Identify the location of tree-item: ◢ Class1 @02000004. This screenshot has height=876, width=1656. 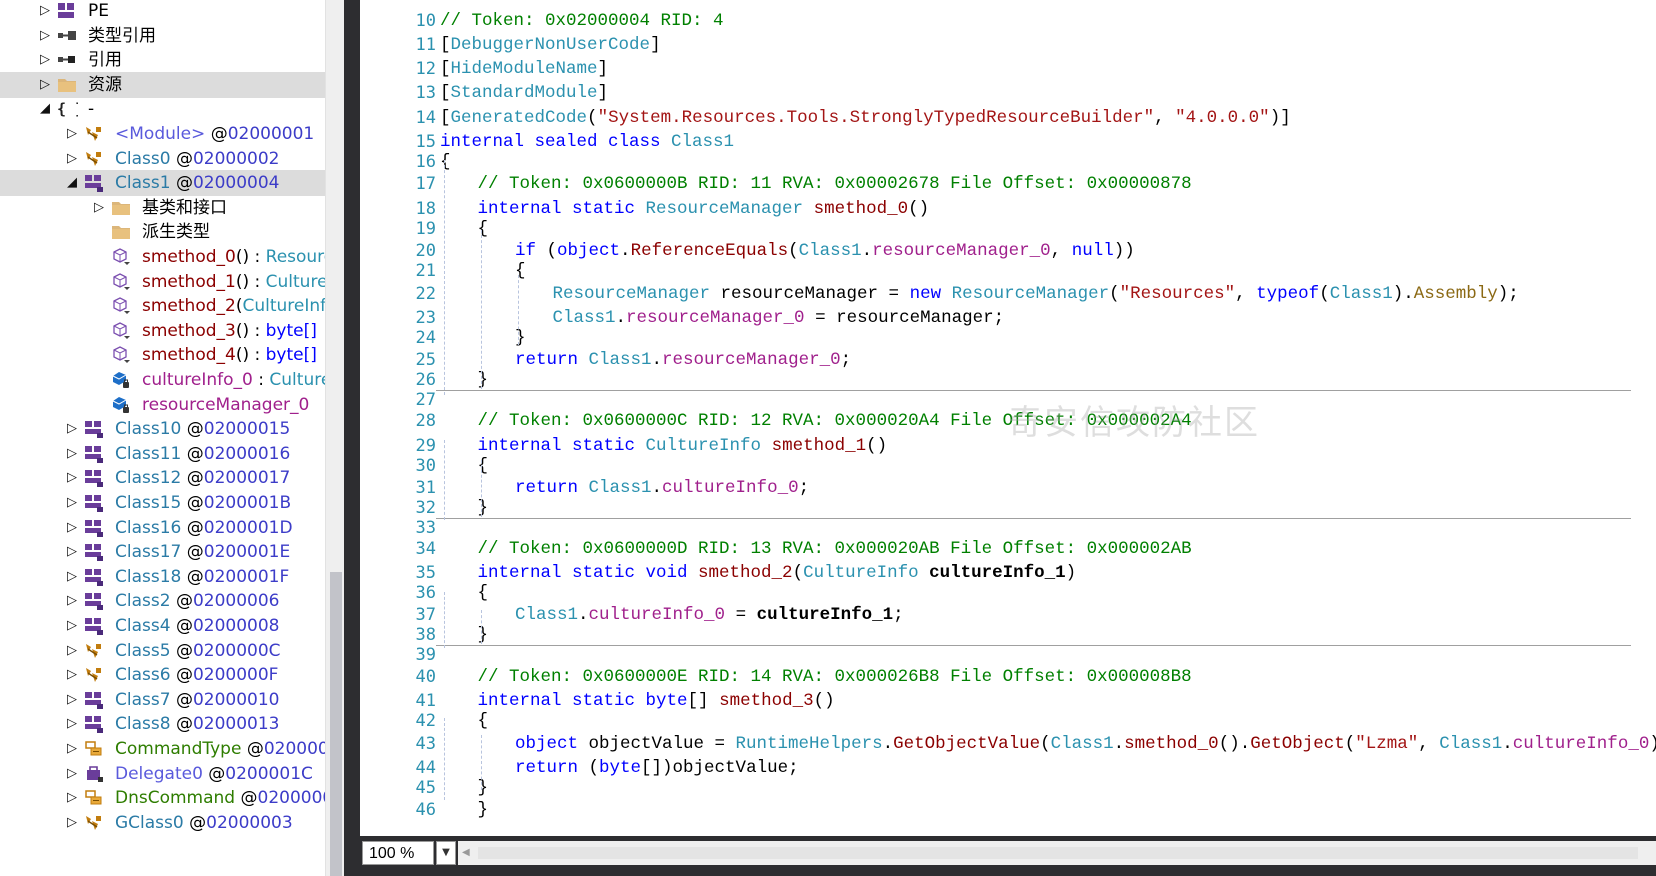
(162, 183).